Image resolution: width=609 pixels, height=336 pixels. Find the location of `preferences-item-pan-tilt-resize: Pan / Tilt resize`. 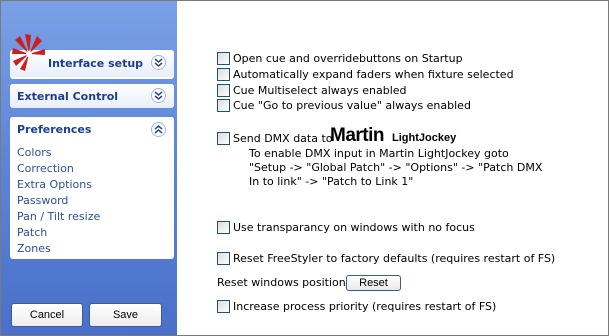

preferences-item-pan-tilt-resize: Pan / Tilt resize is located at coordinates (95, 217).